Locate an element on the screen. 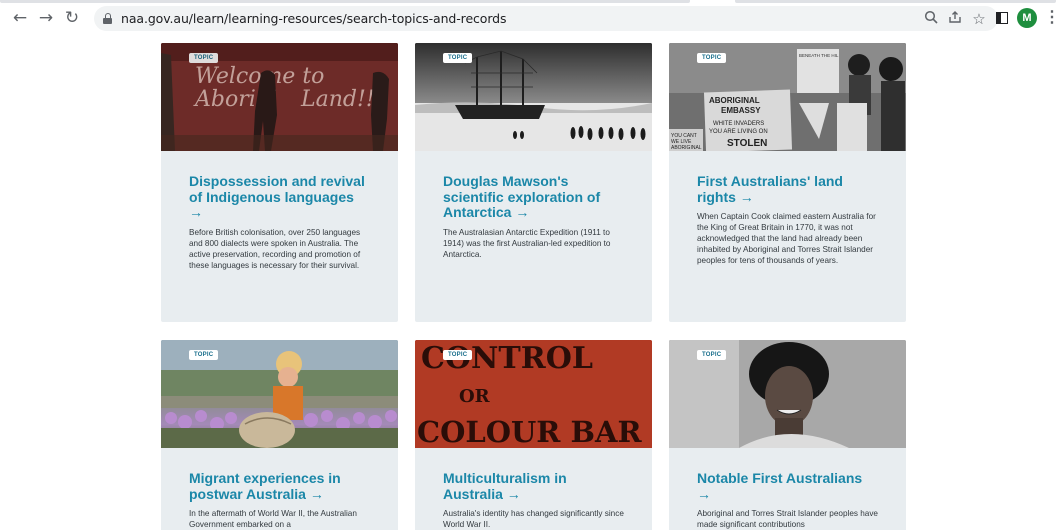 This screenshot has width=1056, height=530. kebab-menu-icon: ⋮ is located at coordinates (1050, 18).